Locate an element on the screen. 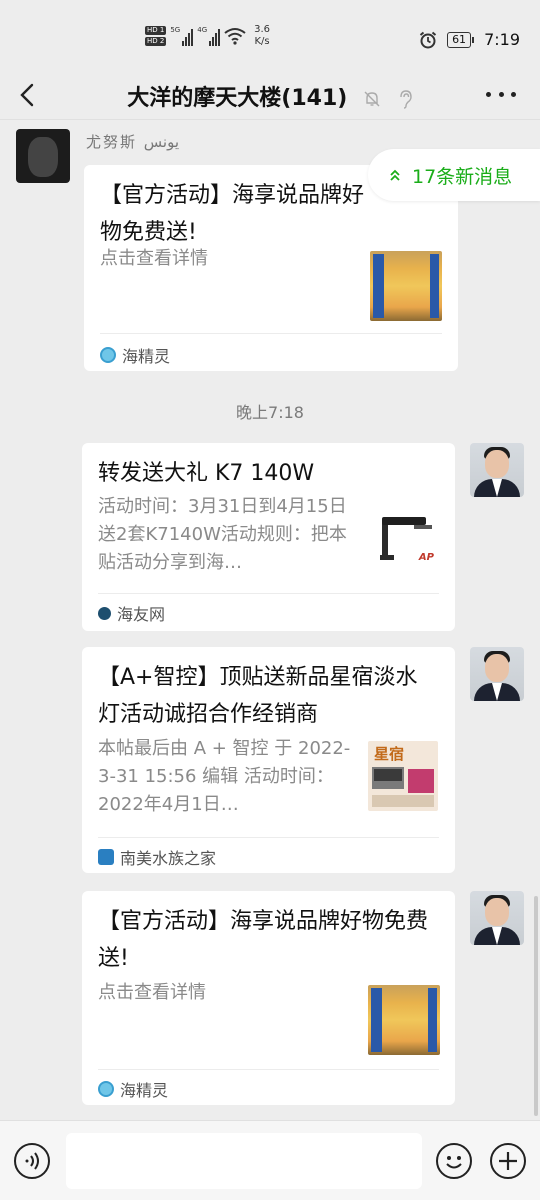  haiyou-icon is located at coordinates (104, 613).